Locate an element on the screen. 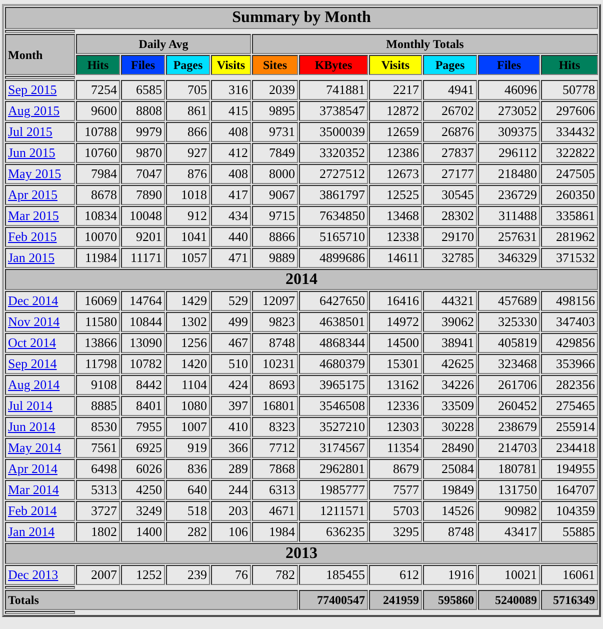  table-cell: 32785 is located at coordinates (450, 258).